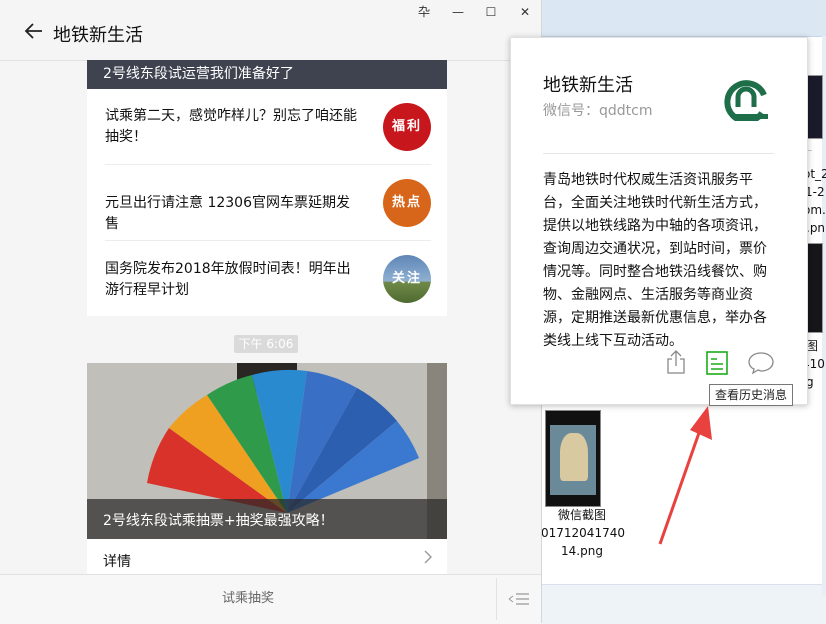 This screenshot has width=826, height=624. Describe the element at coordinates (198, 74) in the screenshot. I see `banner-title: 2号线东段试运营我们准备好了` at that location.